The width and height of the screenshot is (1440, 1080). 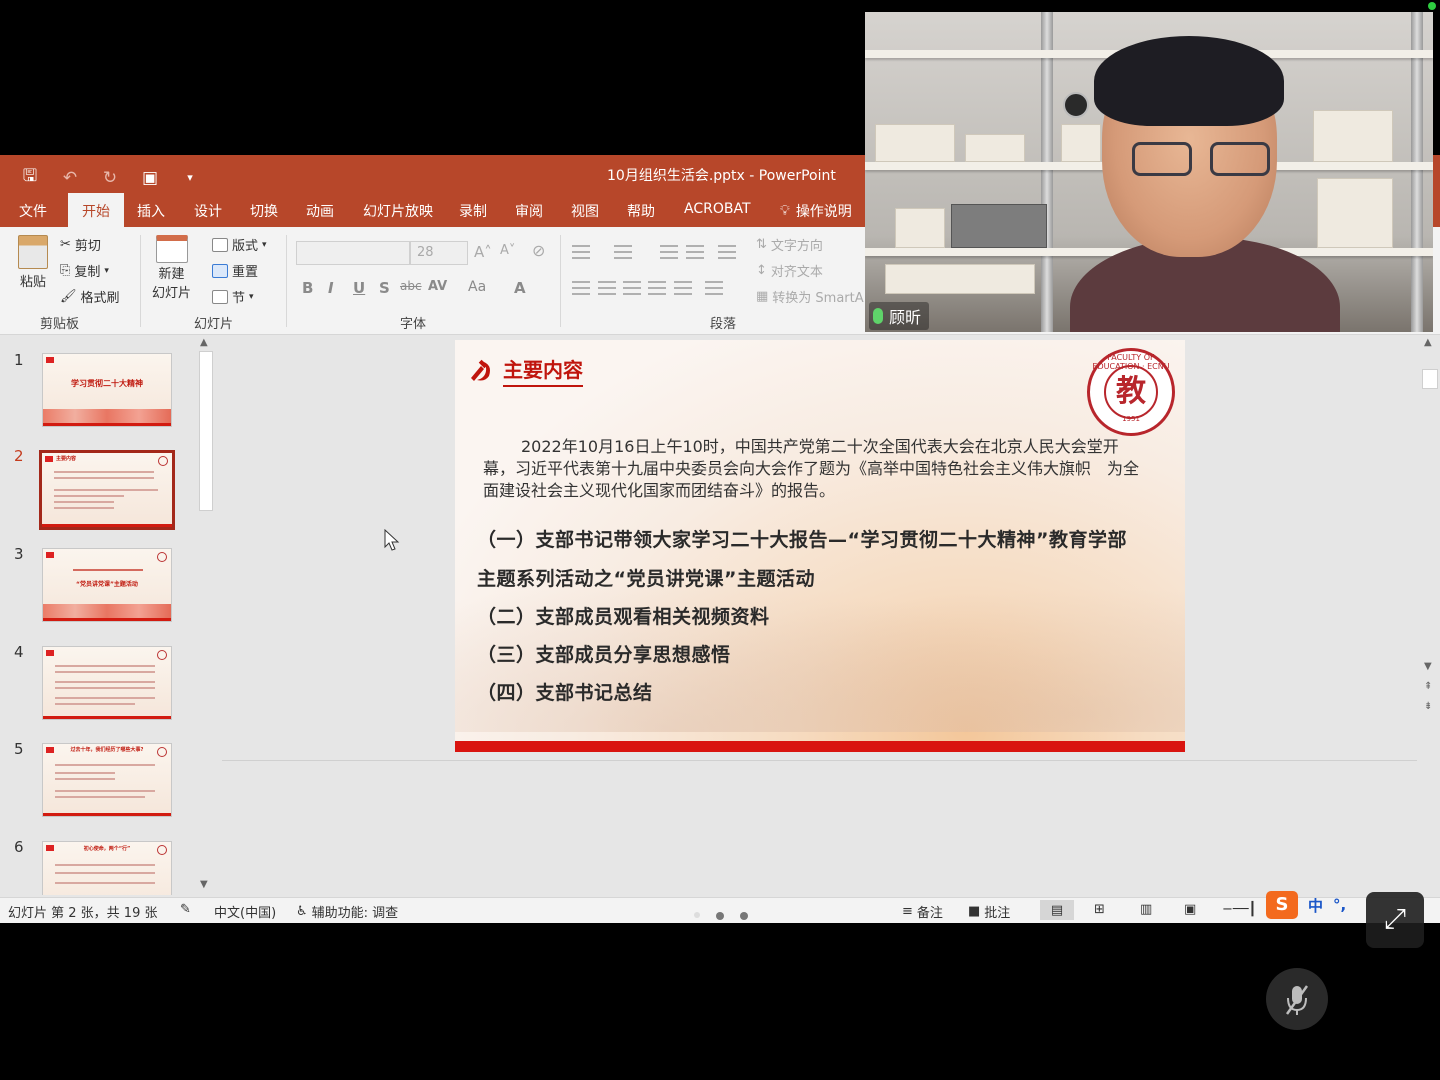 I want to click on line-spacing-icon, so click(x=727, y=252).